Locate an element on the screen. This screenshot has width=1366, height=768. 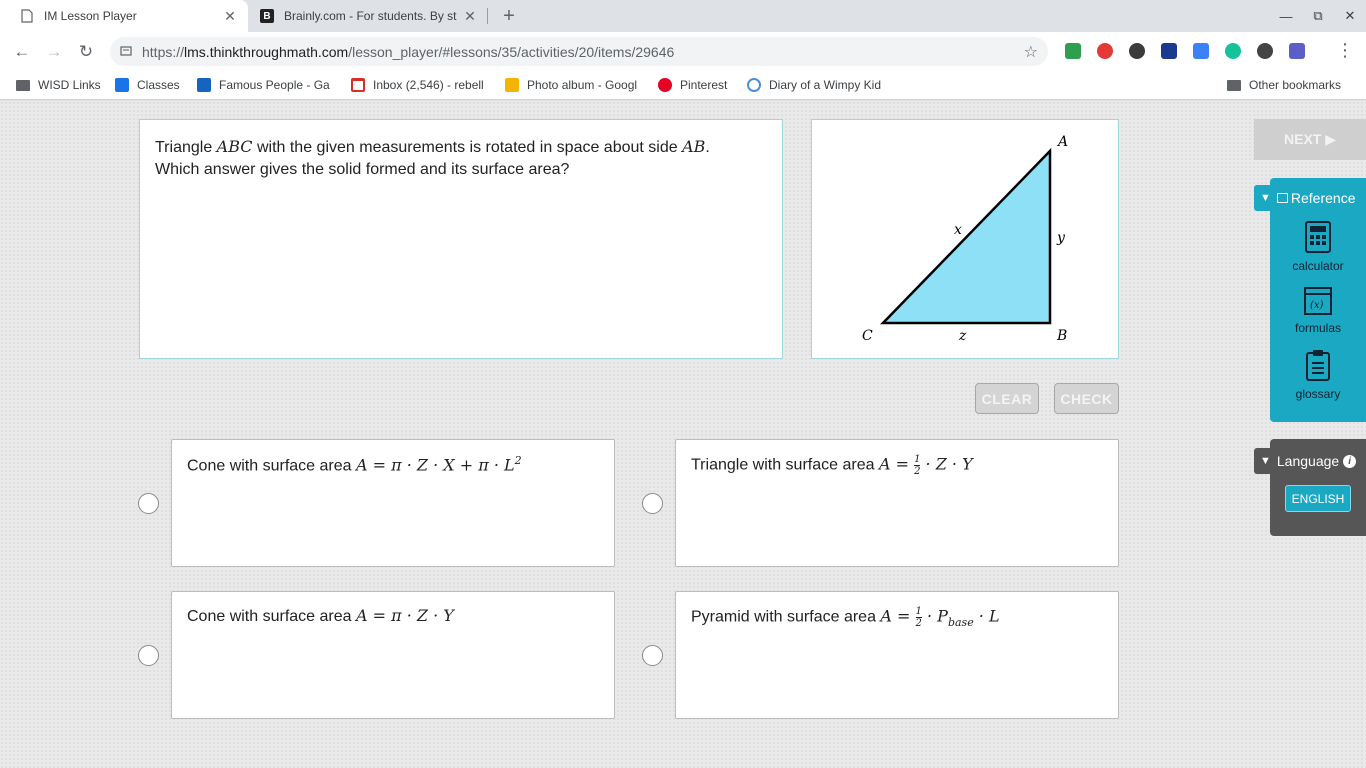
new-tab-icon: + is located at coordinates (509, 16).